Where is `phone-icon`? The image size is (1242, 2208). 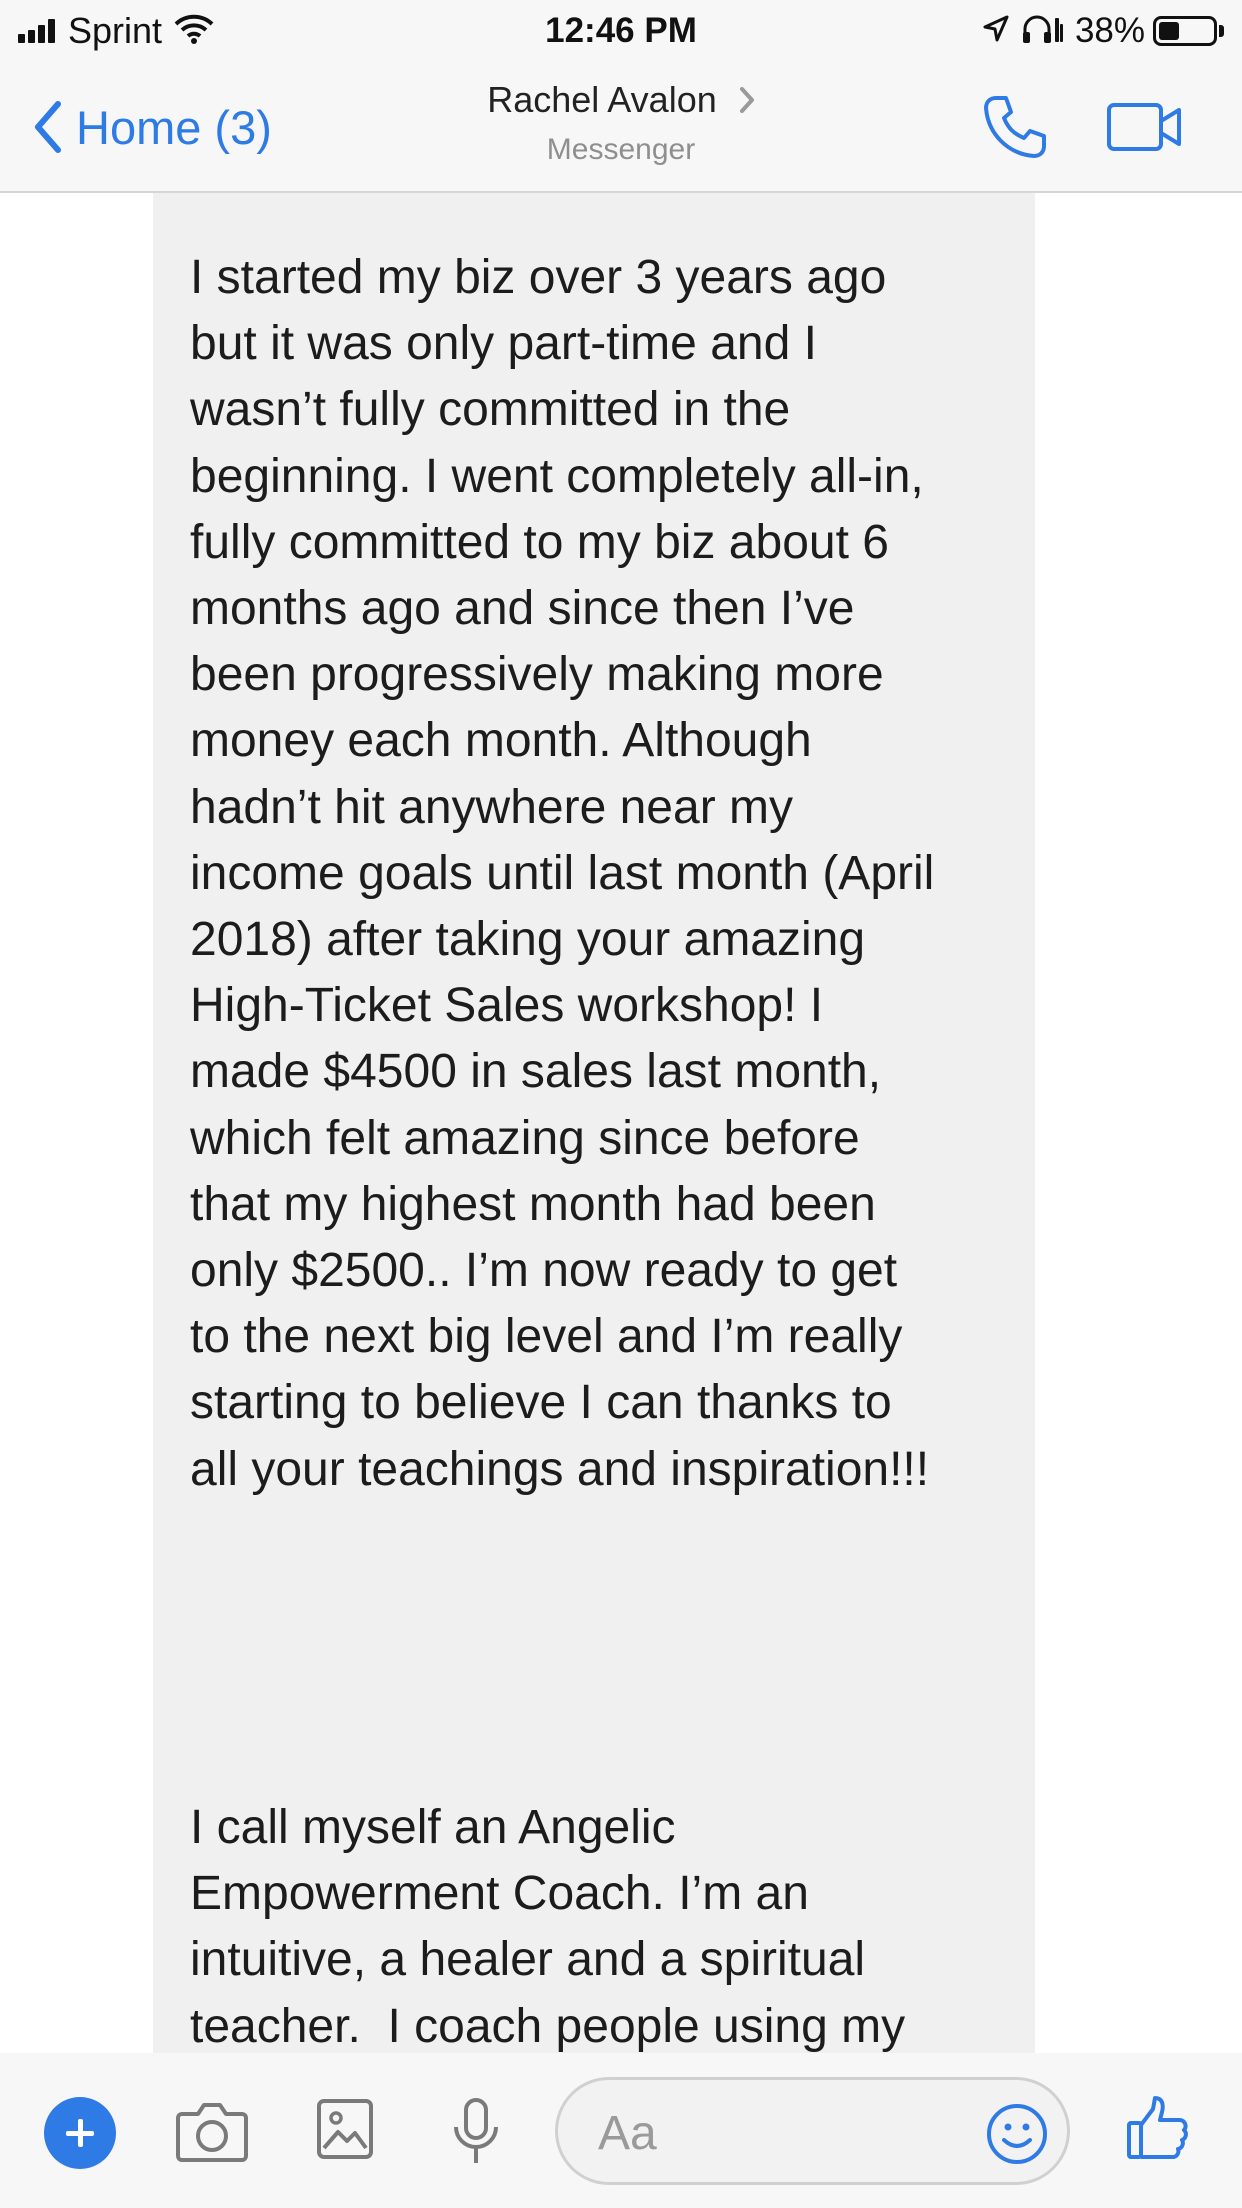 phone-icon is located at coordinates (1015, 127).